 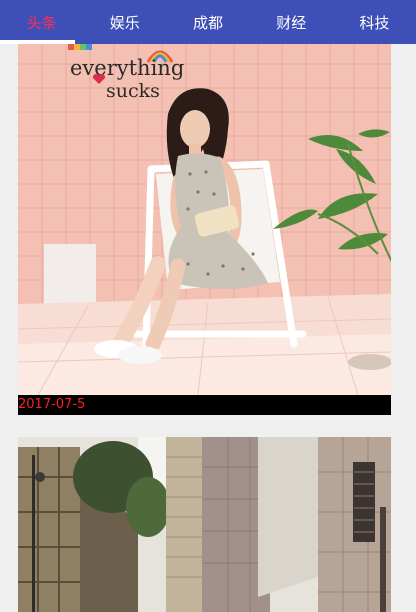 What do you see at coordinates (374, 22) in the screenshot?
I see `tab-technology: 科技` at bounding box center [374, 22].